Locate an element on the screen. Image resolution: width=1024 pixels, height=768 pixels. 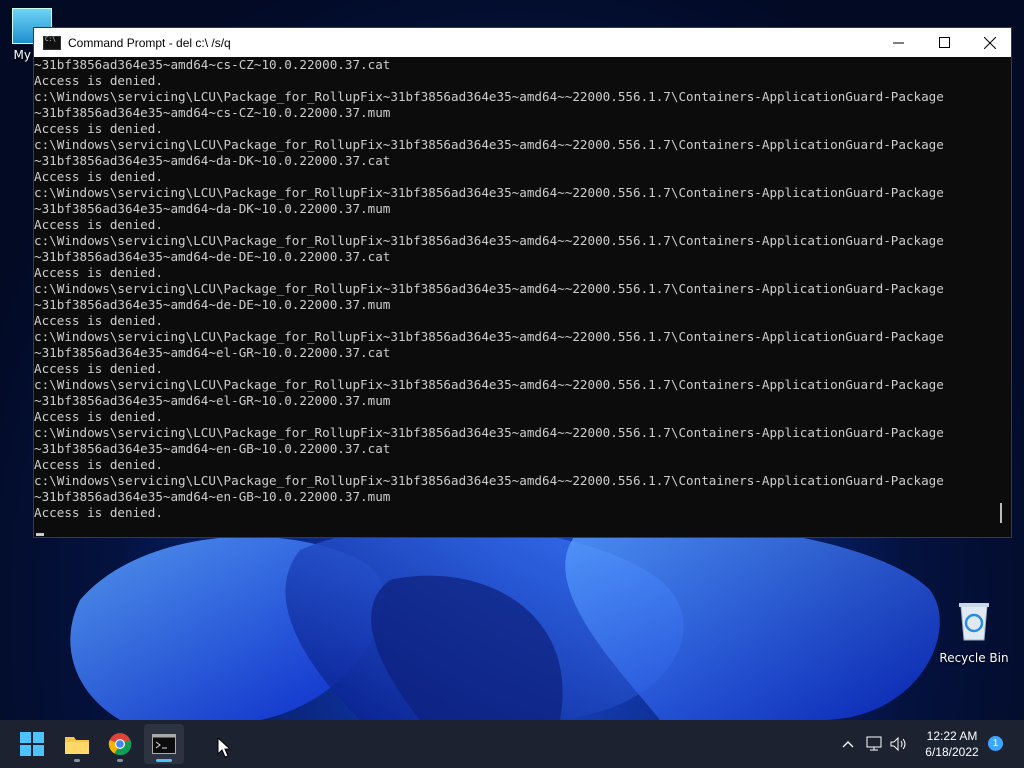
volume-button is located at coordinates (900, 744).